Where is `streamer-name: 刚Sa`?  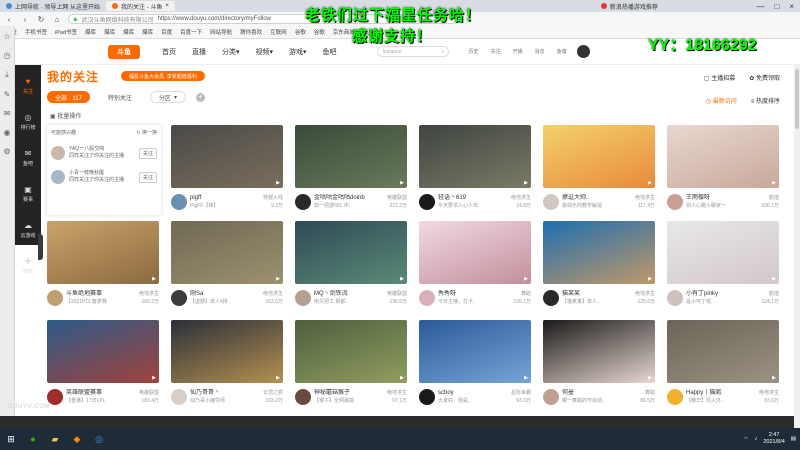 streamer-name: 刚Sa is located at coordinates (225, 294).